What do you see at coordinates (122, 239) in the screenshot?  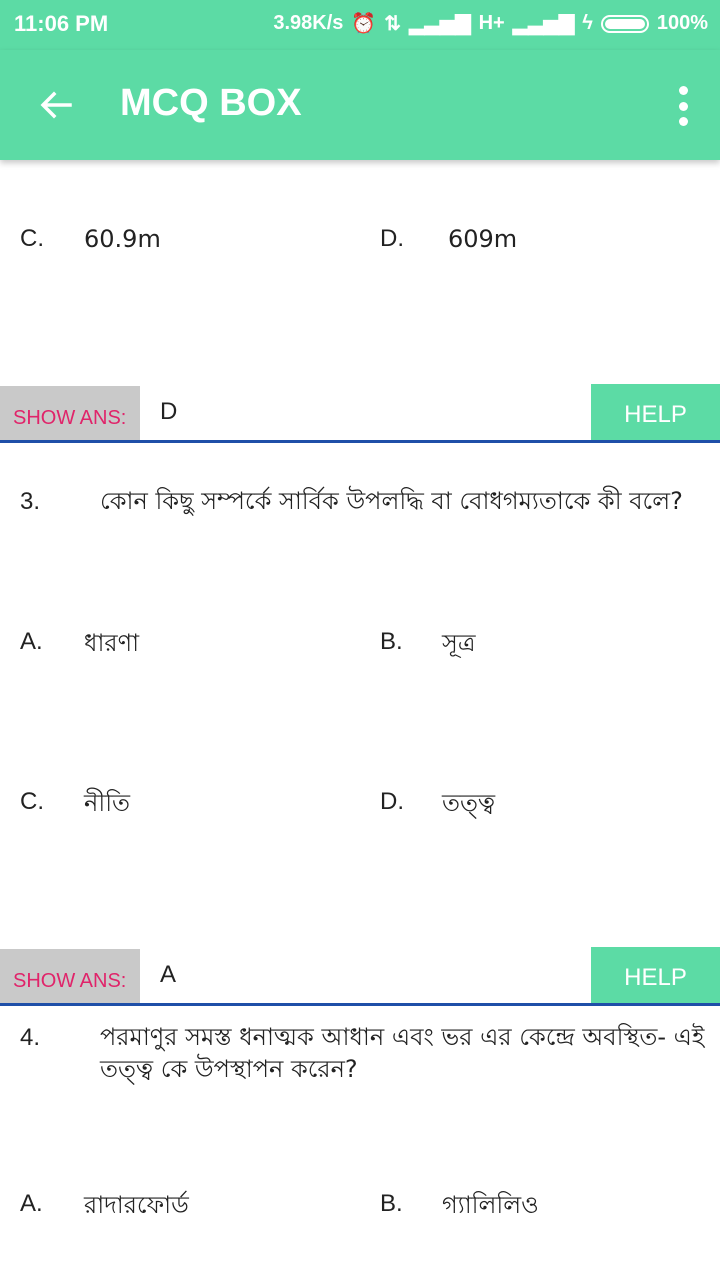 I see `option-c-text: 60.9m` at bounding box center [122, 239].